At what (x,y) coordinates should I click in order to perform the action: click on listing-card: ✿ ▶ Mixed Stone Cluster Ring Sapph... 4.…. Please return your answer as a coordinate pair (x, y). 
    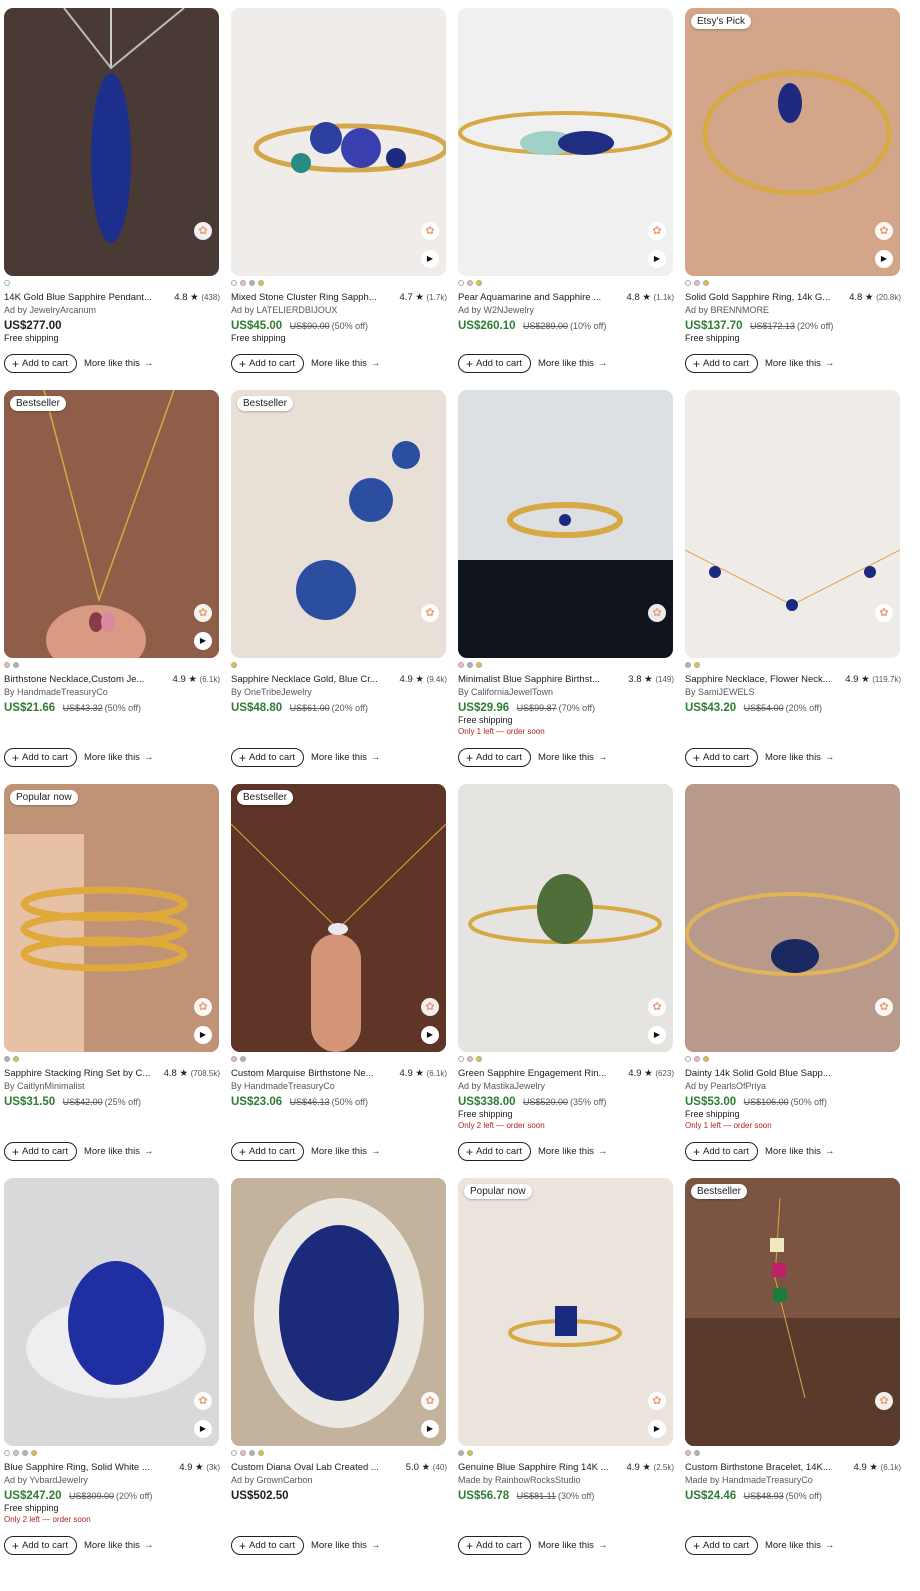
    Looking at the image, I should click on (339, 190).